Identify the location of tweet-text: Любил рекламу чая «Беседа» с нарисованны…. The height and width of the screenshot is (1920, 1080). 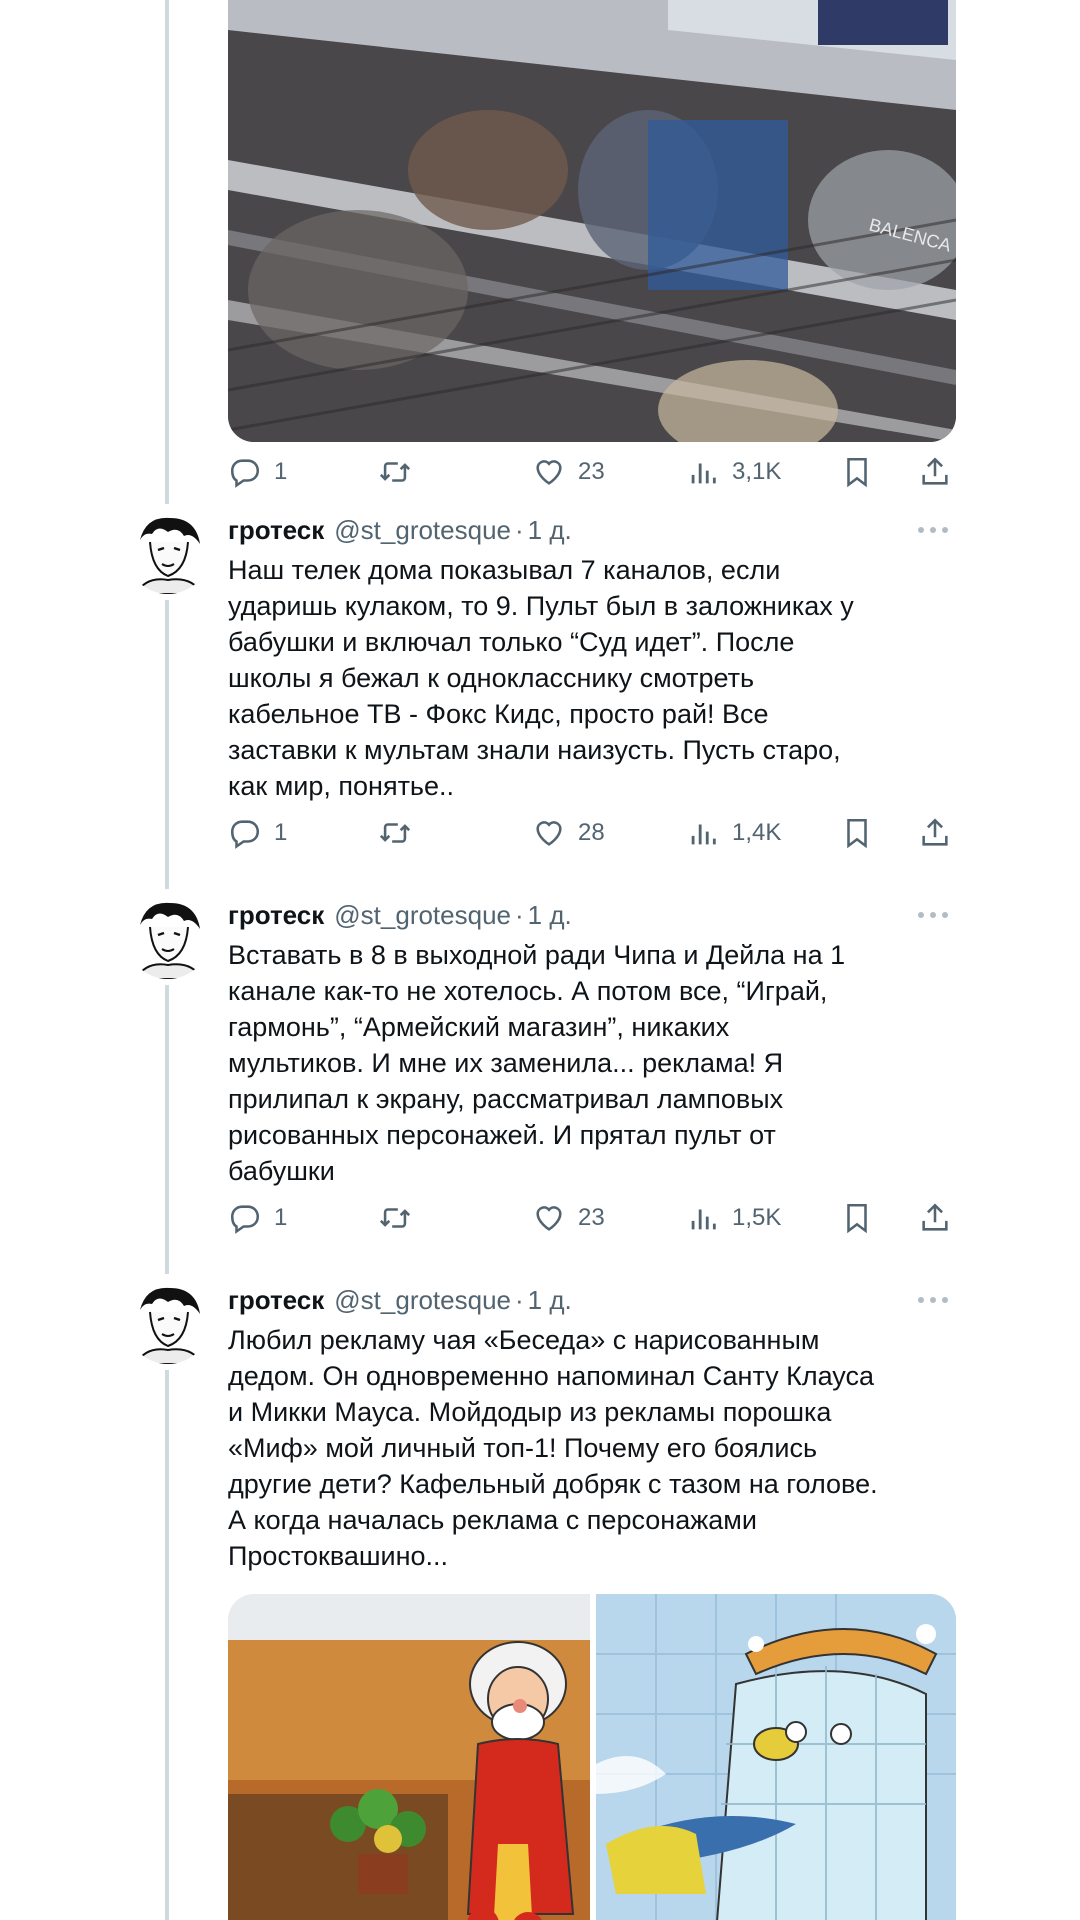
(553, 1448).